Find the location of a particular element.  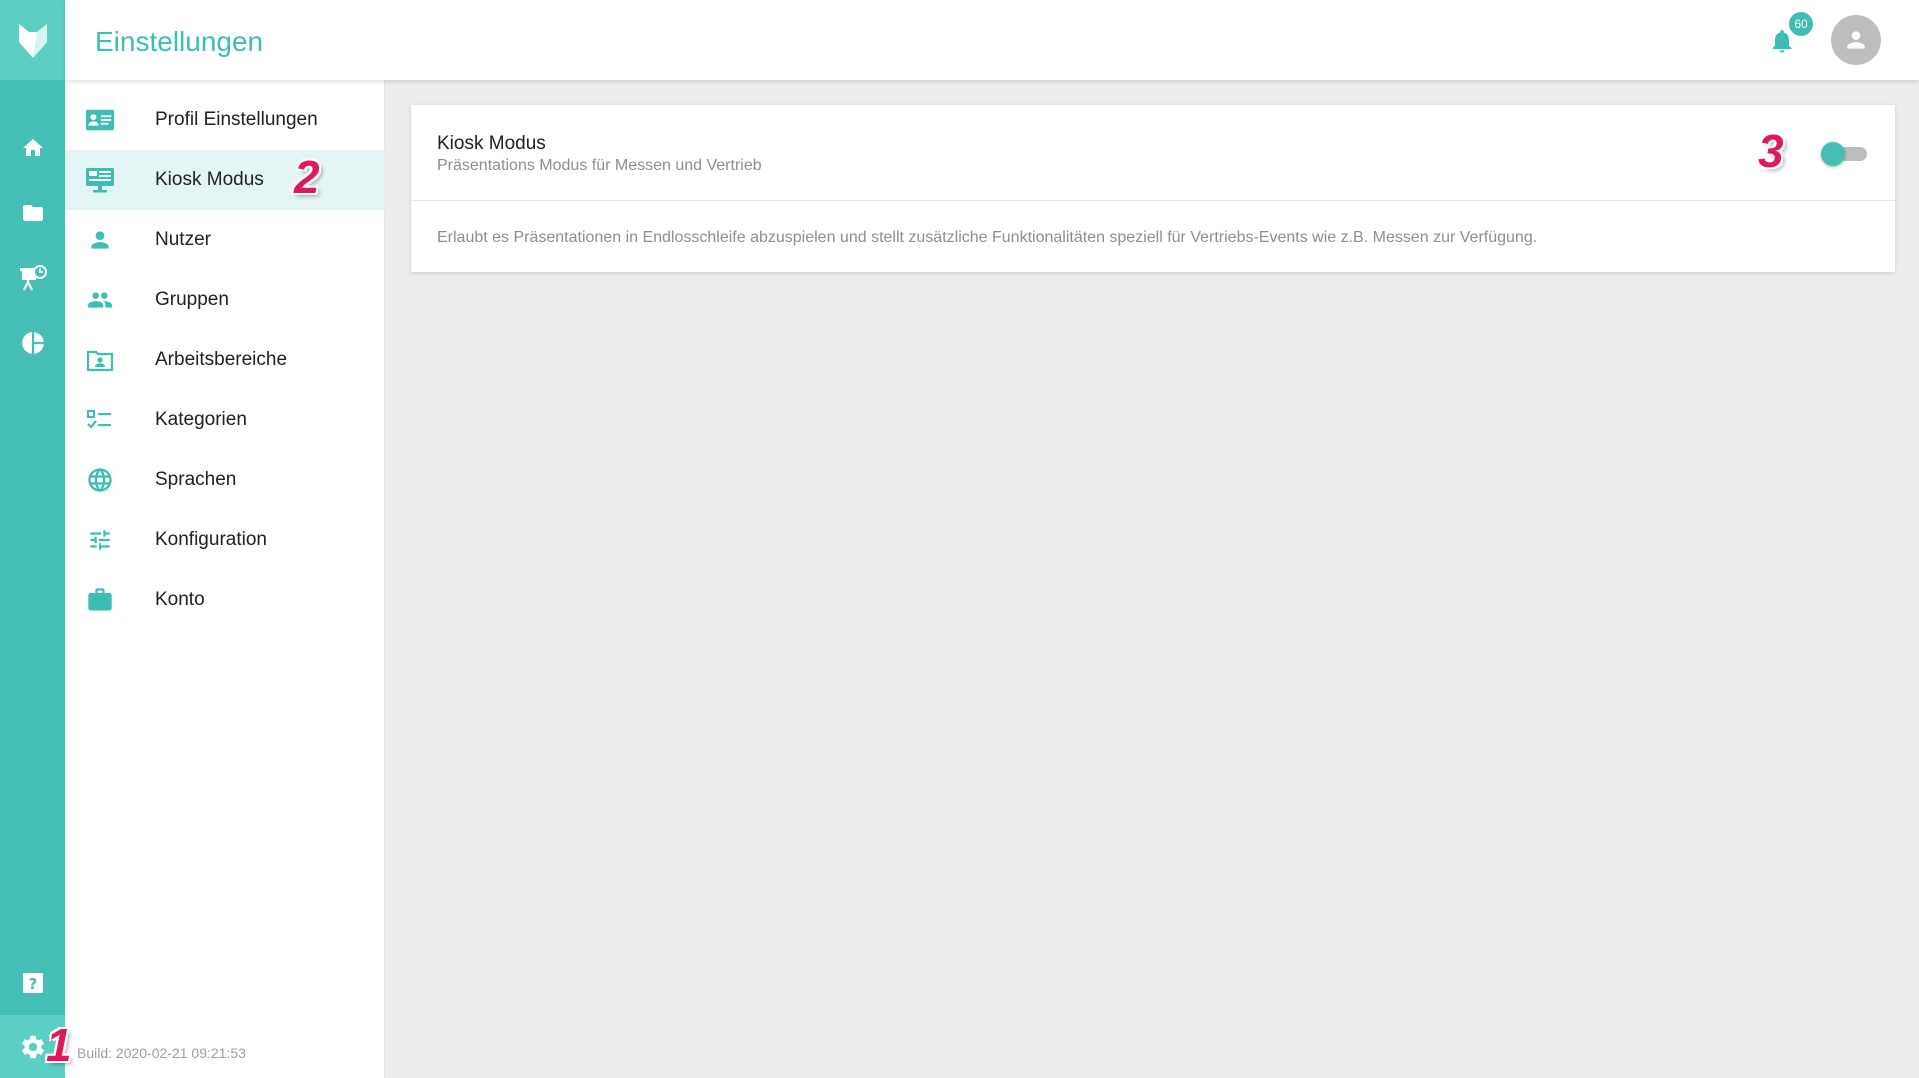

settings-item-label: Nutzer is located at coordinates (183, 239).